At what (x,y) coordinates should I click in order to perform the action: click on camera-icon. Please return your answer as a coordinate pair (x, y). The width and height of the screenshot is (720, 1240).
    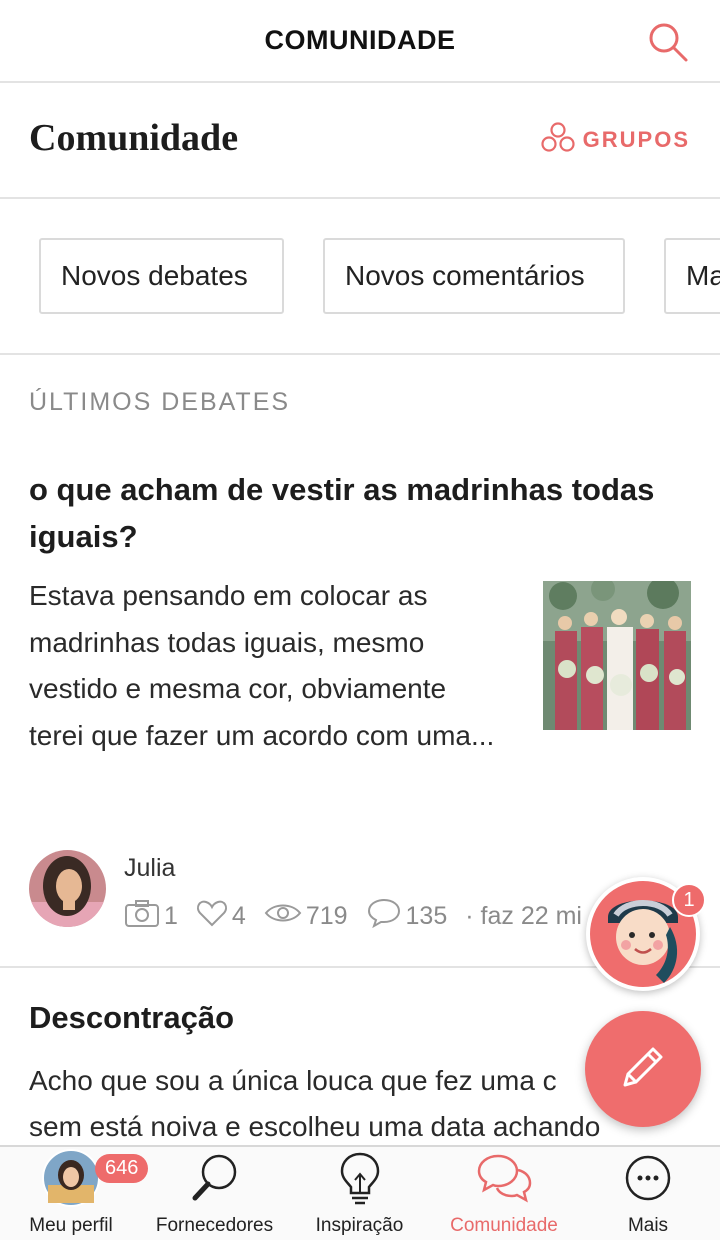
    Looking at the image, I should click on (142, 916).